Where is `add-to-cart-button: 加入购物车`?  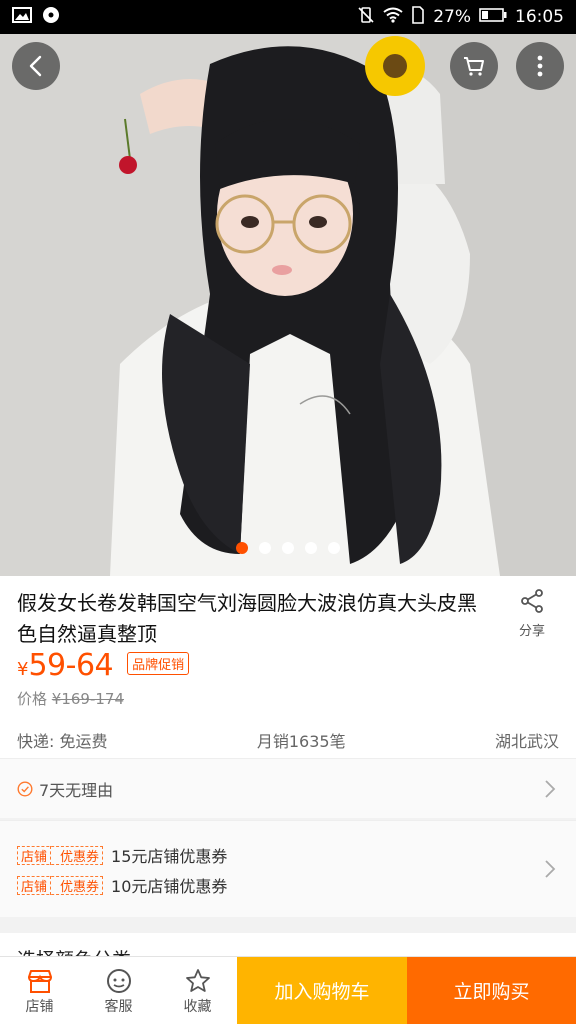
add-to-cart-button: 加入购物车 is located at coordinates (322, 990).